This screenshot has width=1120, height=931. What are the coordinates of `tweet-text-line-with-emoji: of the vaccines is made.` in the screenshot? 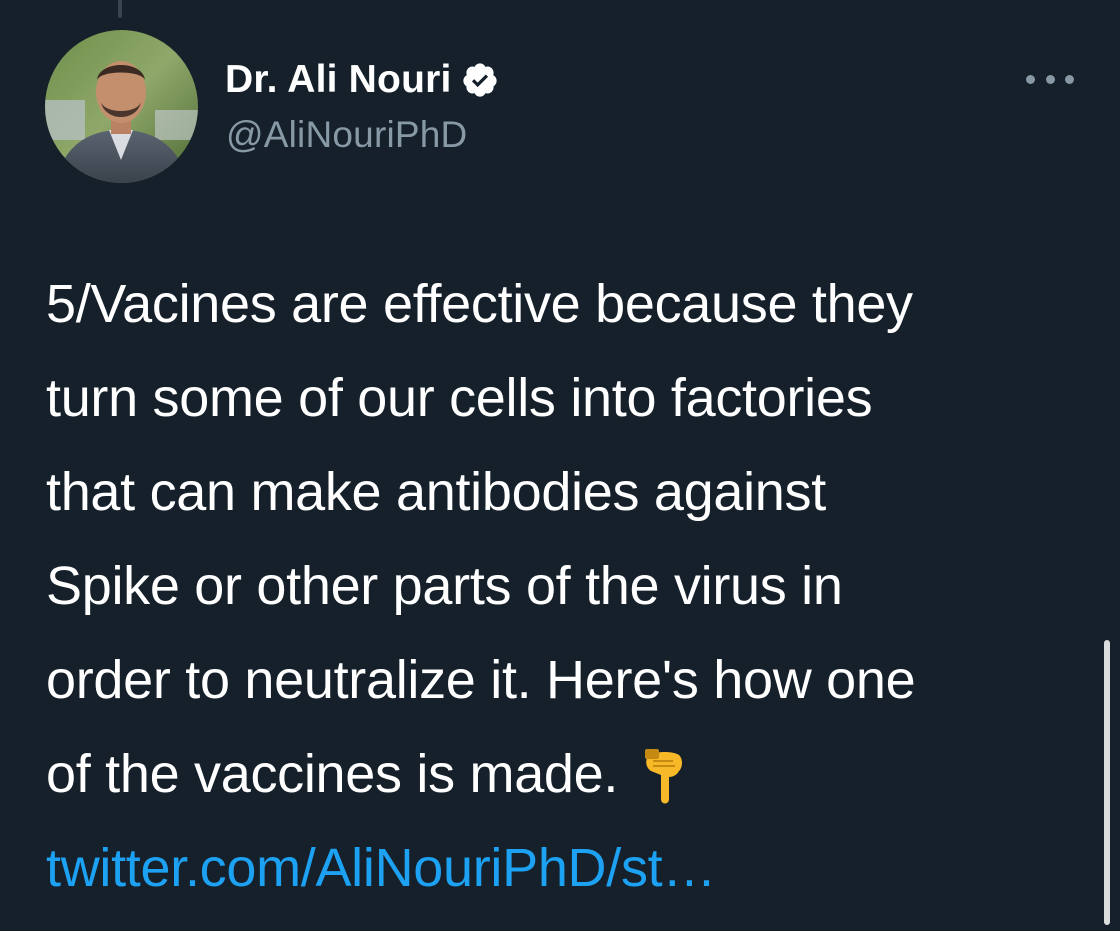 It's located at (566, 774).